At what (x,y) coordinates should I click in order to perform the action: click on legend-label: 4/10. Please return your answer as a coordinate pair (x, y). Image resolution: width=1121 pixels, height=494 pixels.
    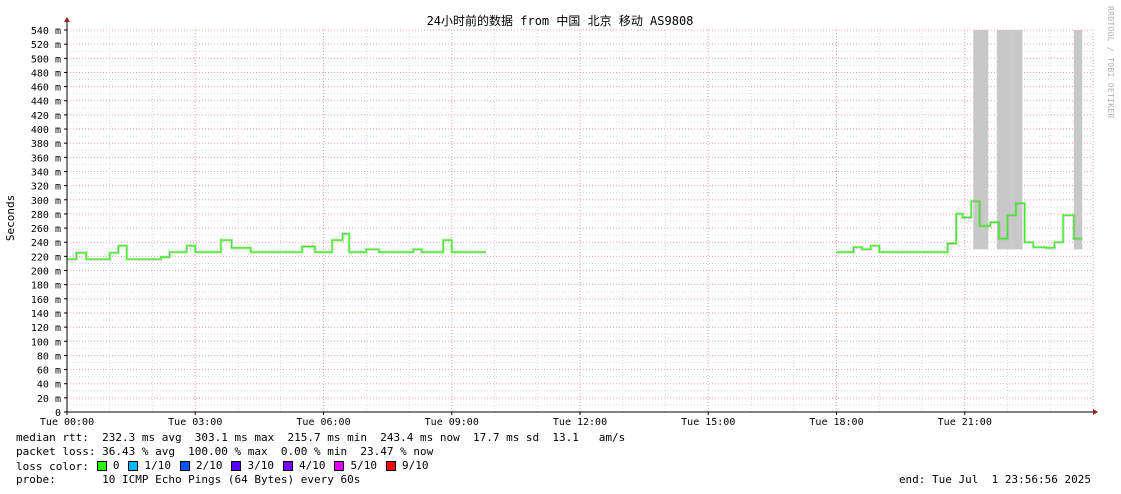
    Looking at the image, I should click on (312, 465).